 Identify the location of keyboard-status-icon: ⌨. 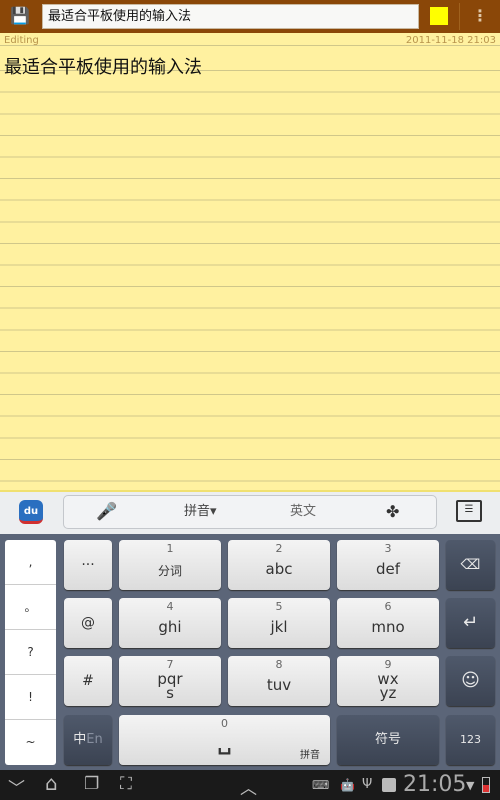
(321, 785).